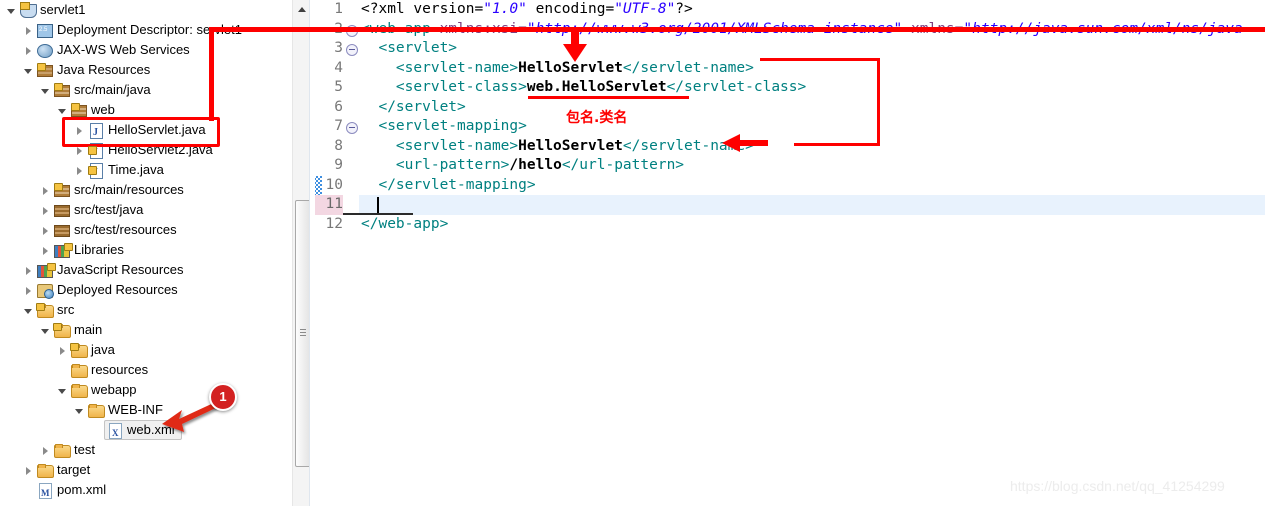 The height and width of the screenshot is (506, 1265). Describe the element at coordinates (139, 30) in the screenshot. I see `tree-item-content: Deployment Descriptor: servlet1` at that location.